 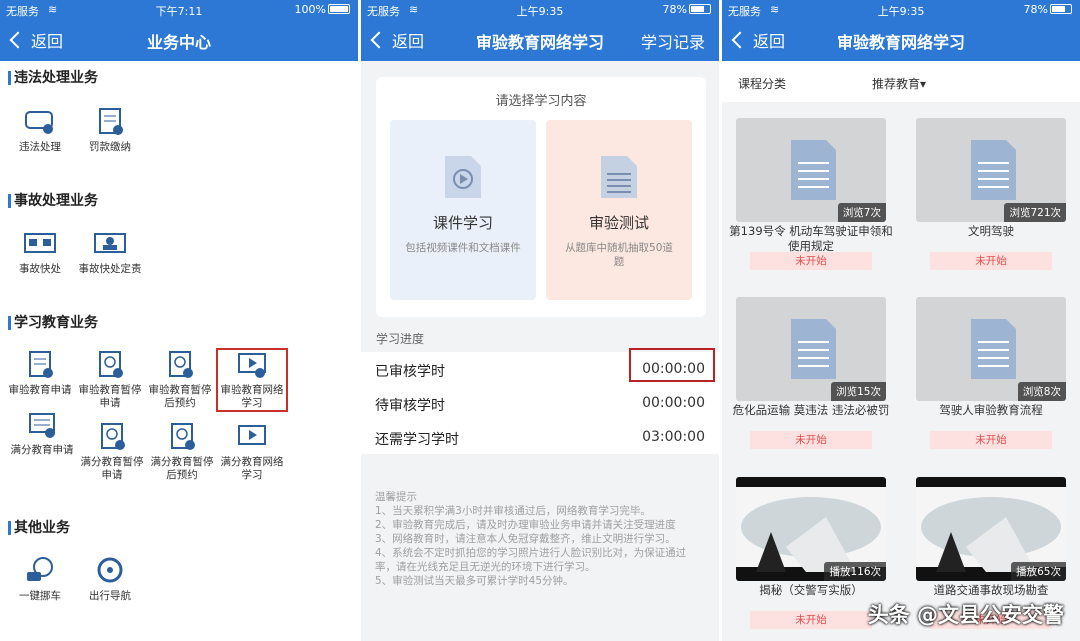 What do you see at coordinates (991, 410) in the screenshot?
I see `course-title: 驾驶人审验教育流程` at bounding box center [991, 410].